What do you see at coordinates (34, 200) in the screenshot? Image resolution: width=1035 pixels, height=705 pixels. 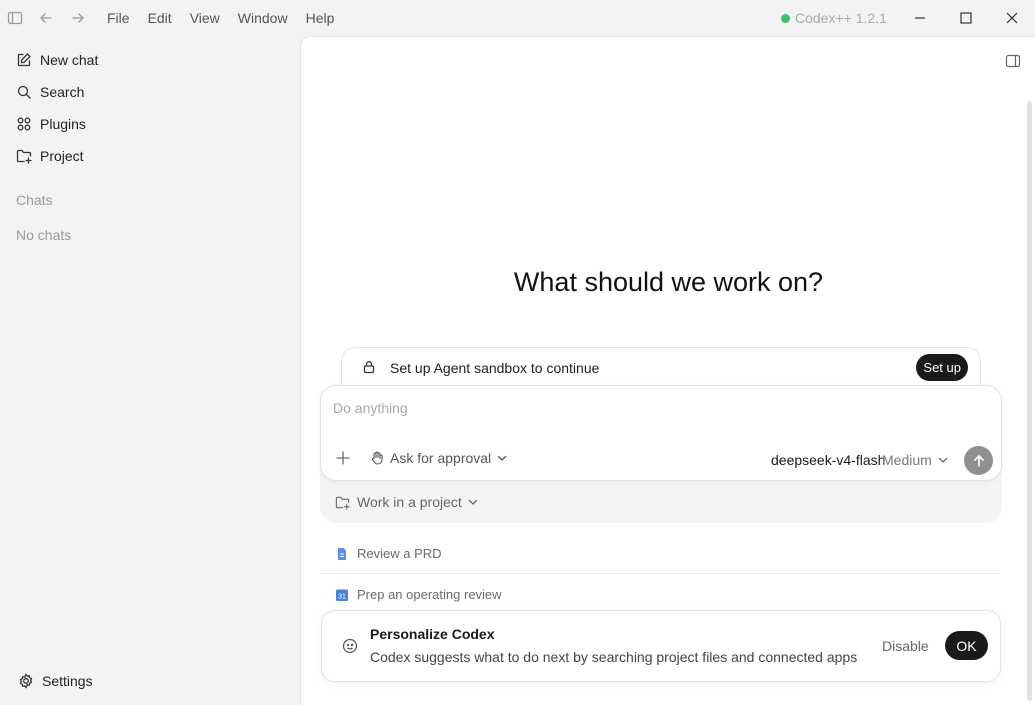 I see `chats-section-label: Chats` at bounding box center [34, 200].